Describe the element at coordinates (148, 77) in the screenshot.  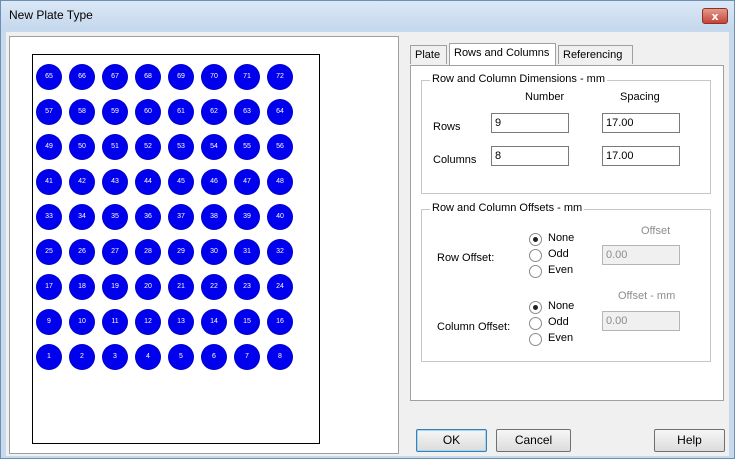
I see `plate-well: 68` at that location.